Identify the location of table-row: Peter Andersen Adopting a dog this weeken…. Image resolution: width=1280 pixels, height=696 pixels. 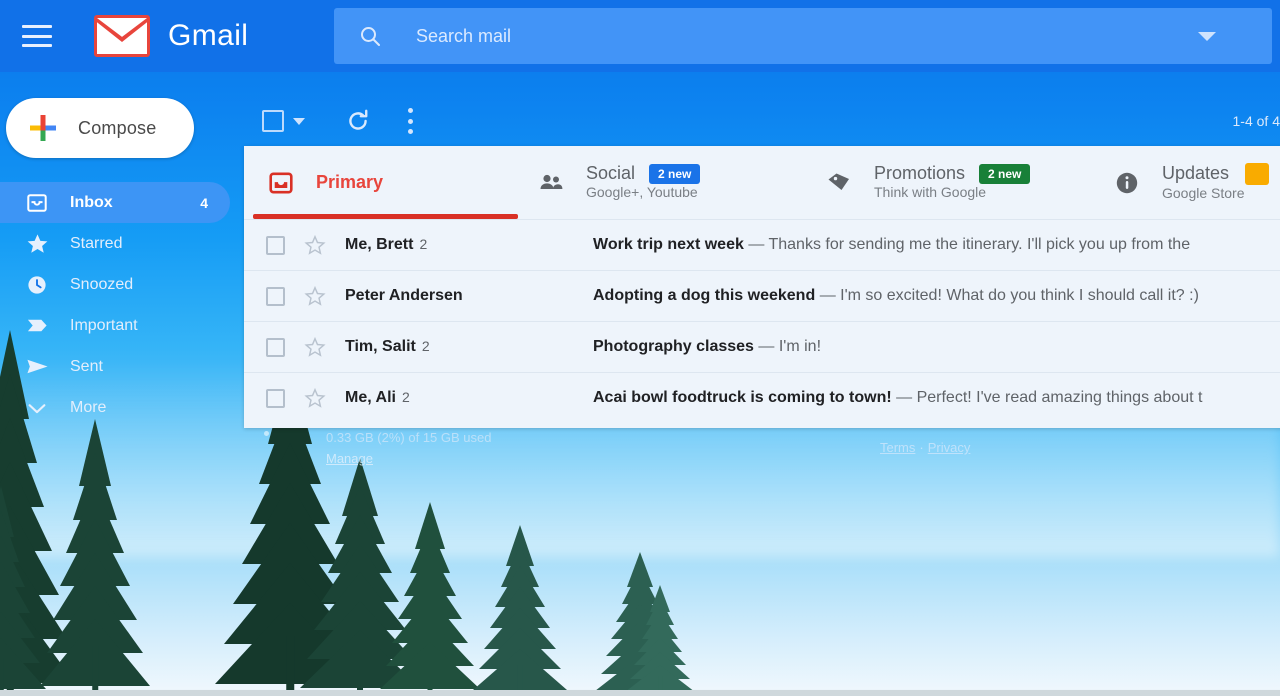
(762, 295).